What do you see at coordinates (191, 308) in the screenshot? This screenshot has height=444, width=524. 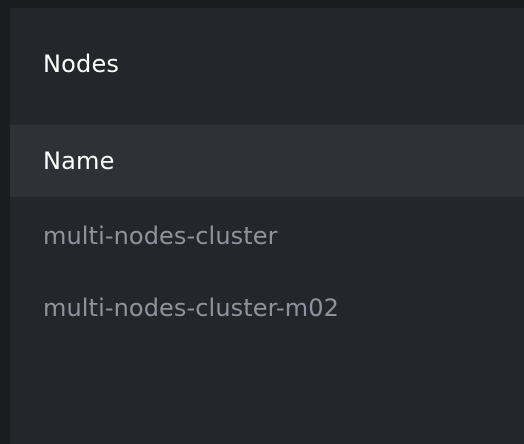 I see `node-name: multi-nodes-cluster-m02` at bounding box center [191, 308].